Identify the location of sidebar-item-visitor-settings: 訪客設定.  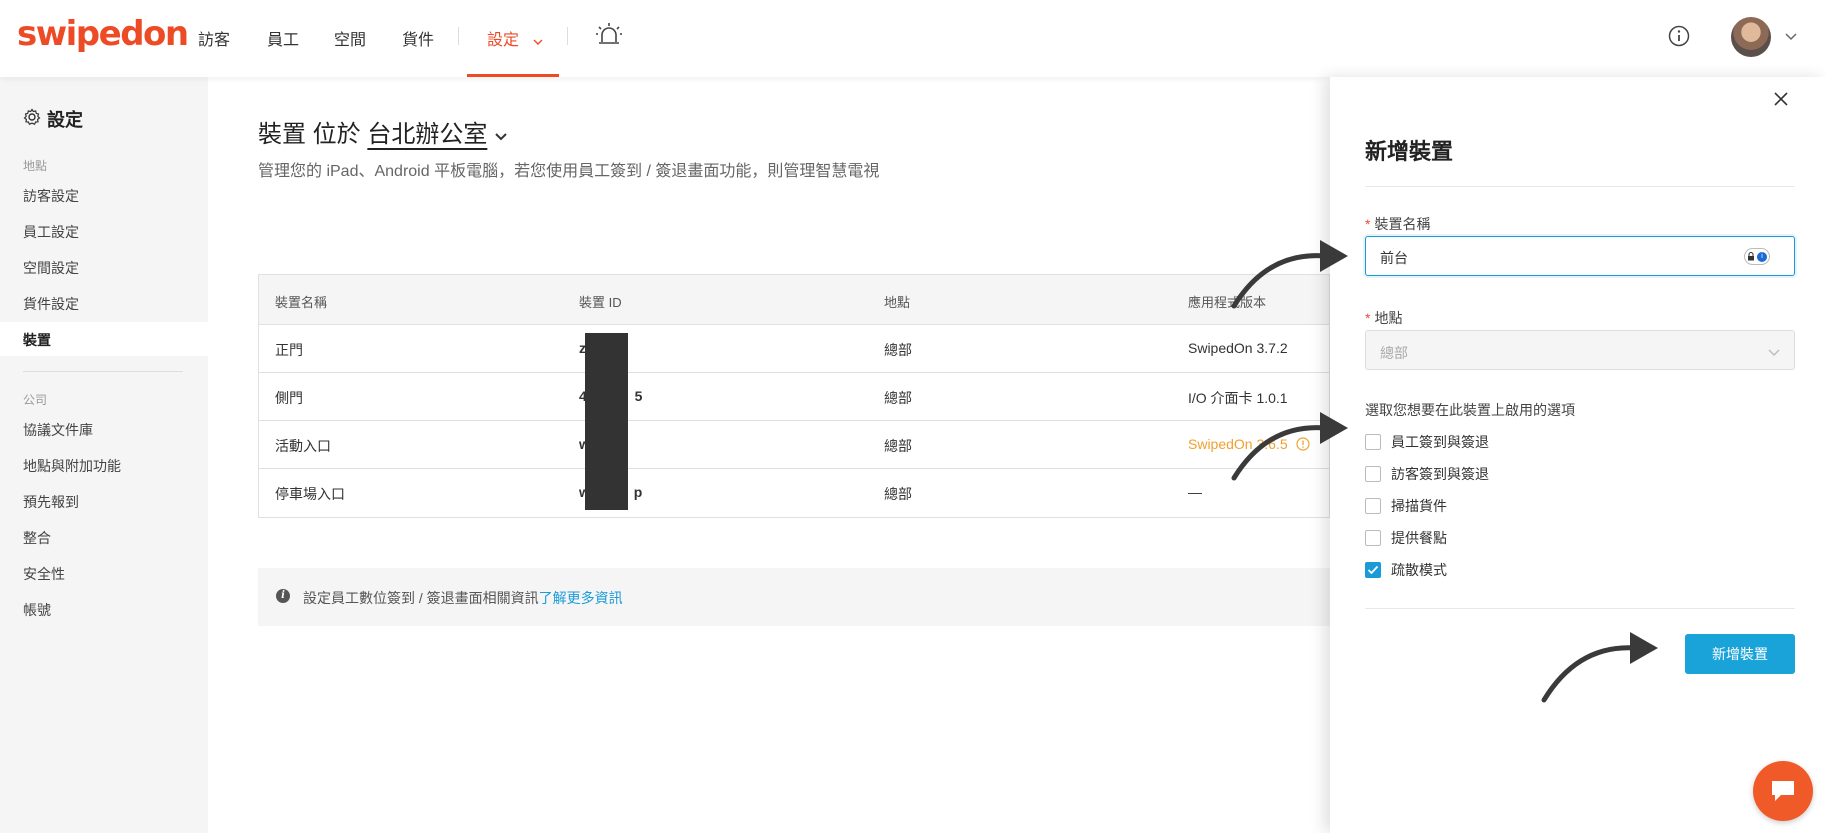
(51, 196).